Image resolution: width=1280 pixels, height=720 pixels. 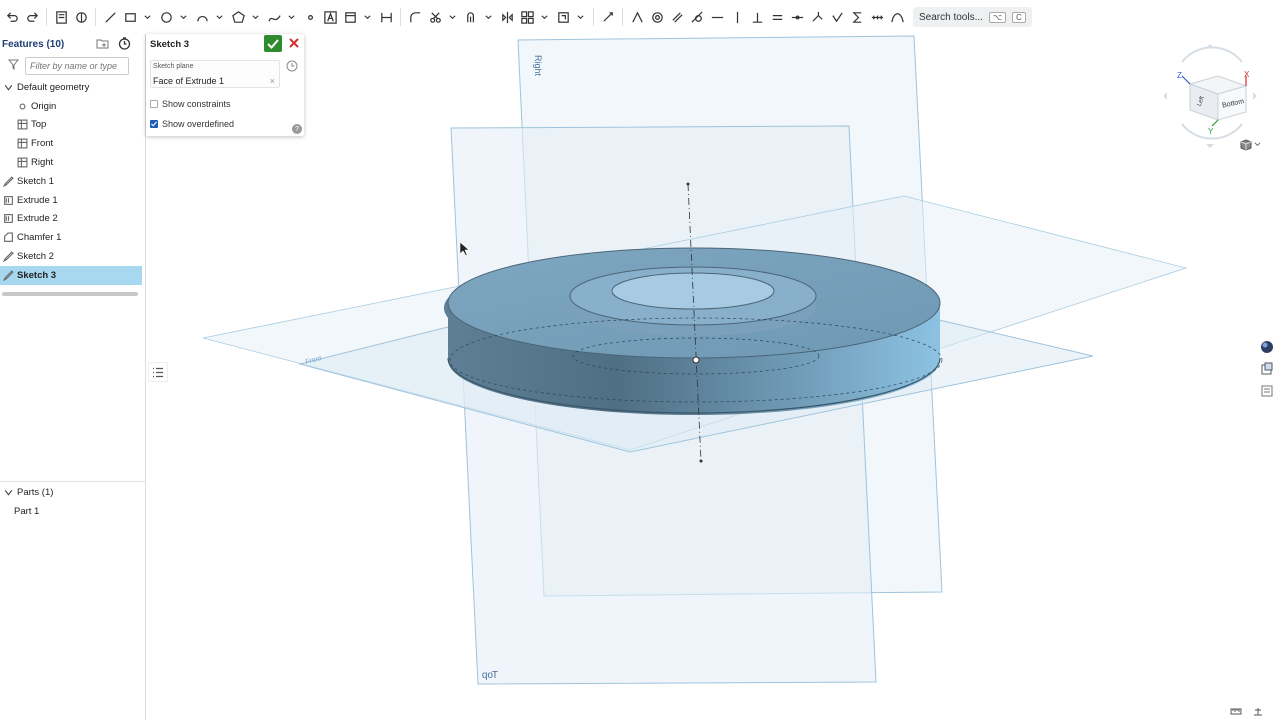 I want to click on configurations-icon, so click(x=1267, y=369).